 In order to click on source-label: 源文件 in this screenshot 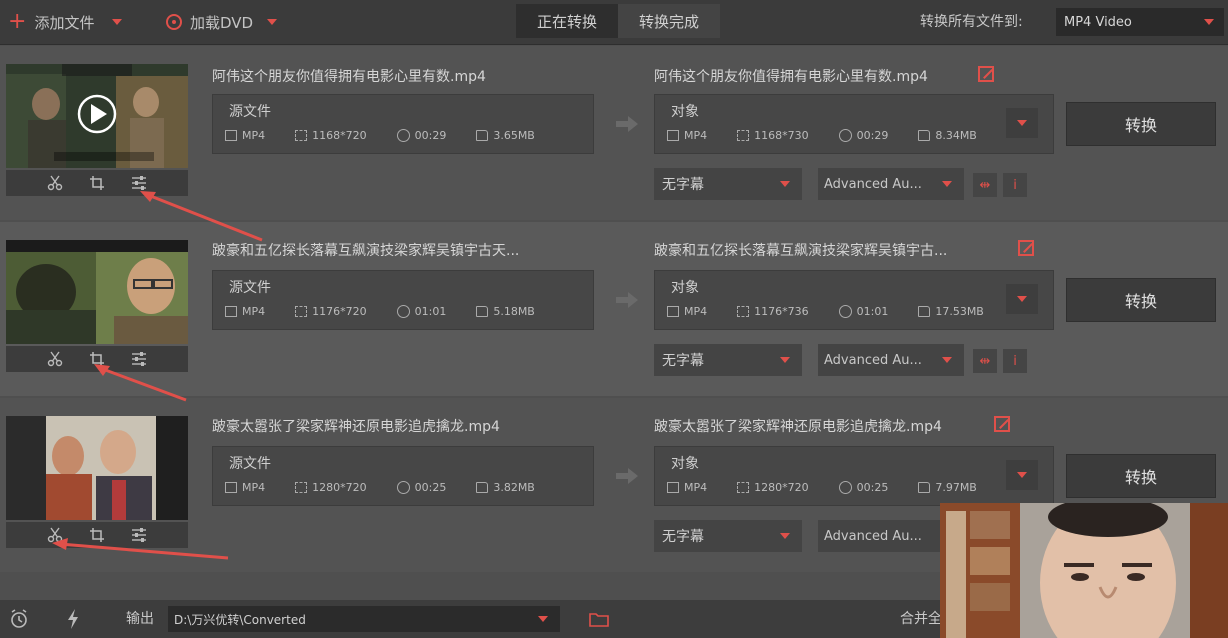, I will do `click(250, 288)`.